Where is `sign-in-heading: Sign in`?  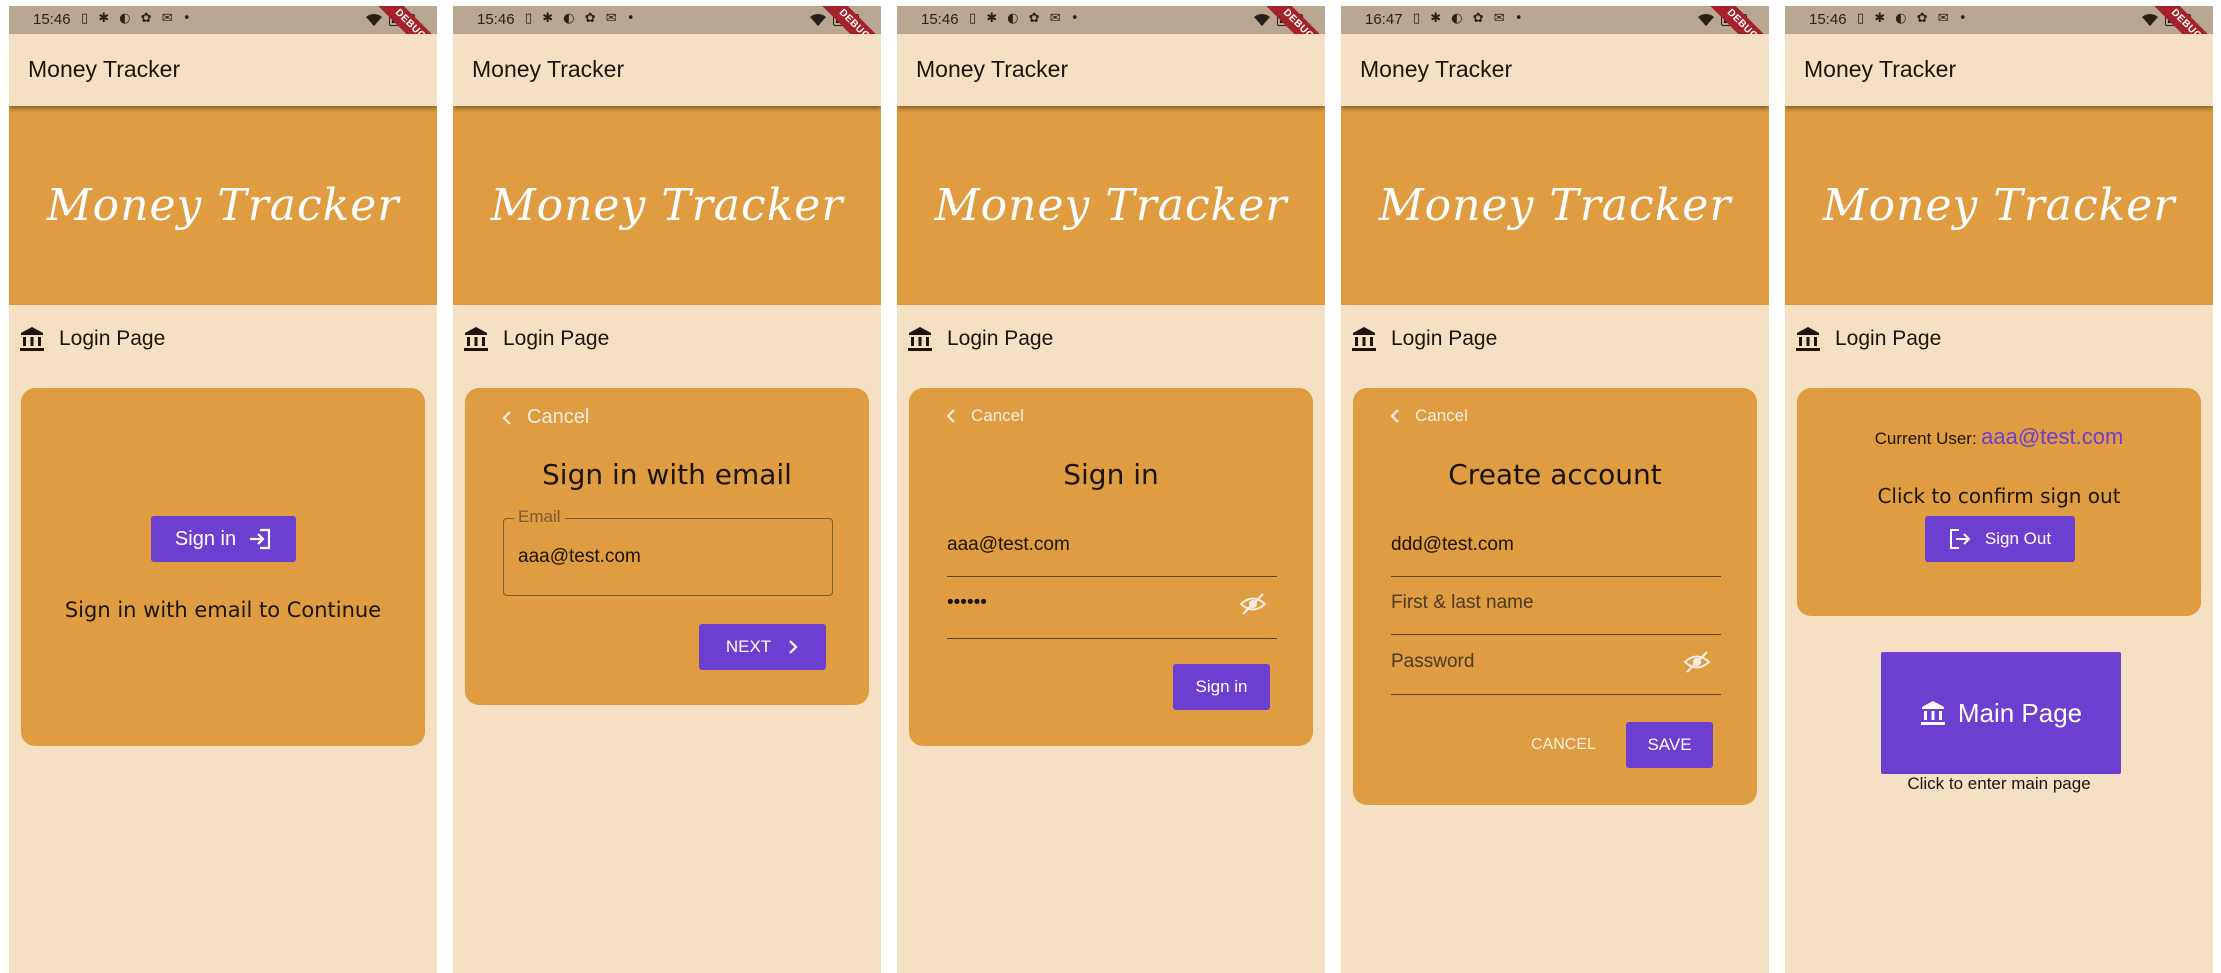
sign-in-heading: Sign in is located at coordinates (1111, 474).